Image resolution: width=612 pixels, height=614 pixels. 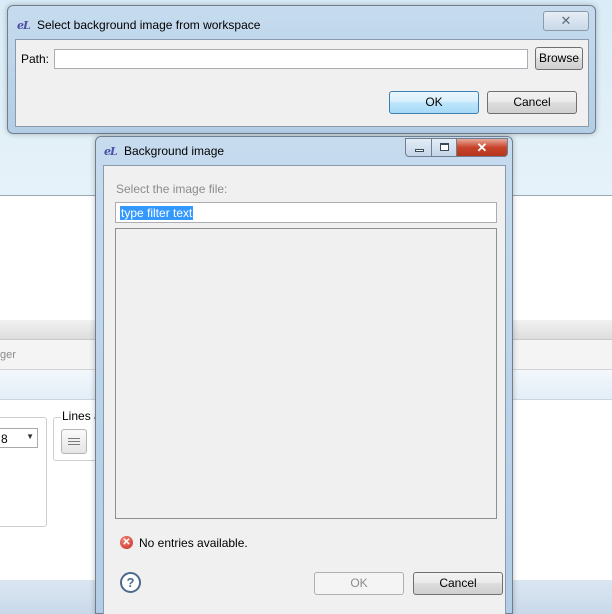 I want to click on dialog-title: Select background image from workspace, so click(x=149, y=25).